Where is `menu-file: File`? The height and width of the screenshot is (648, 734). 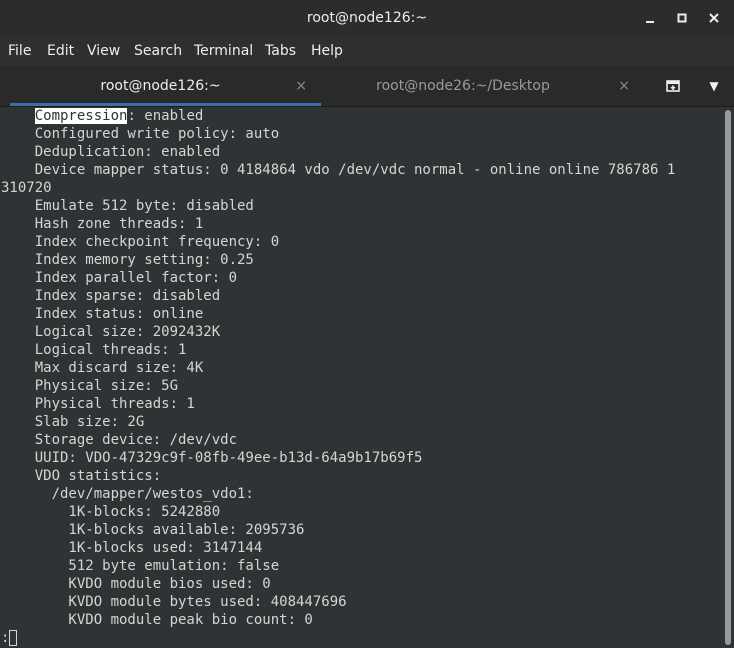 menu-file: File is located at coordinates (19, 51).